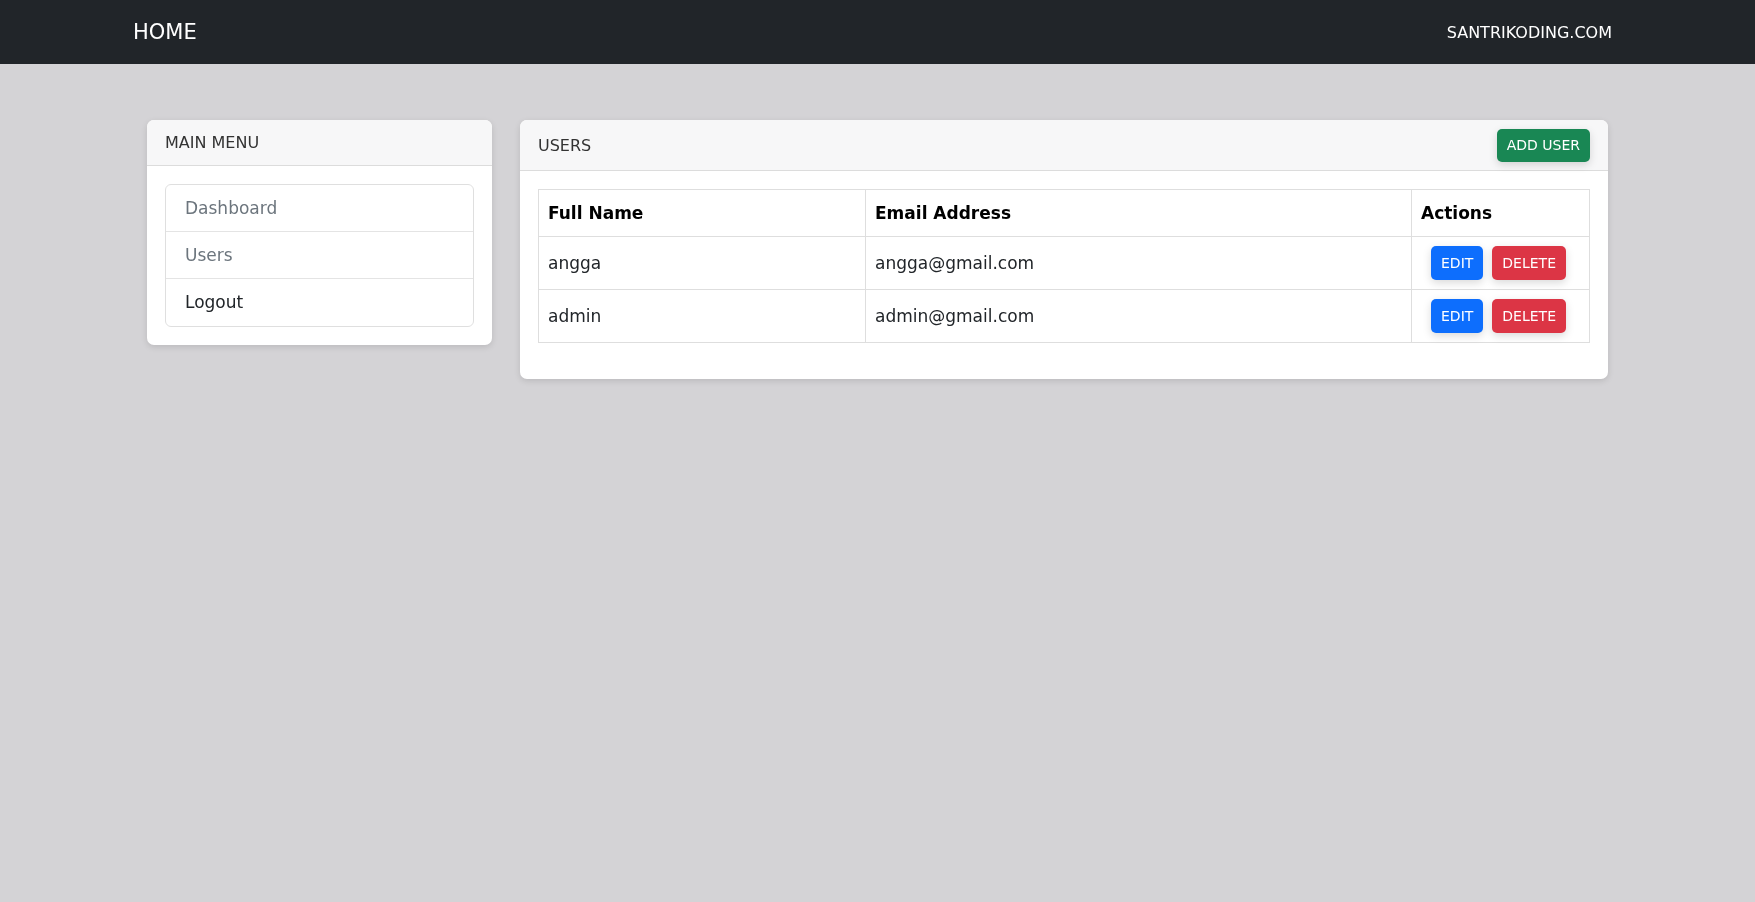 This screenshot has width=1755, height=902. What do you see at coordinates (702, 316) in the screenshot?
I see `table-cell: admin` at bounding box center [702, 316].